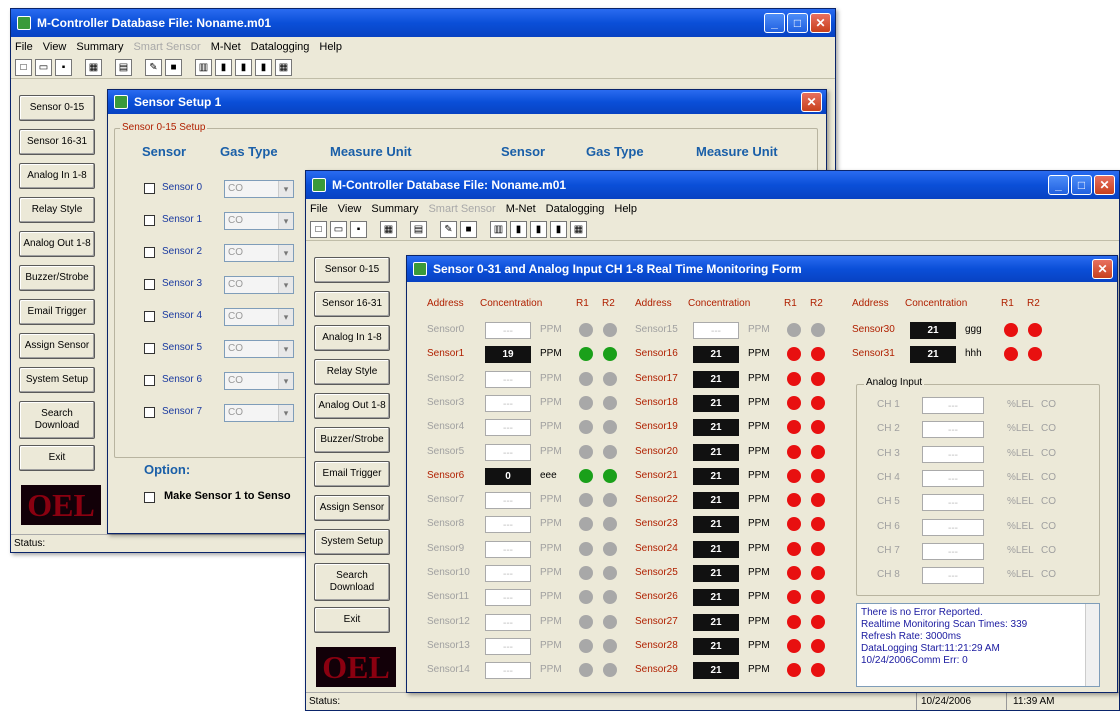  Describe the element at coordinates (656, 670) in the screenshot. I see `sensor-address: Sensor29` at that location.